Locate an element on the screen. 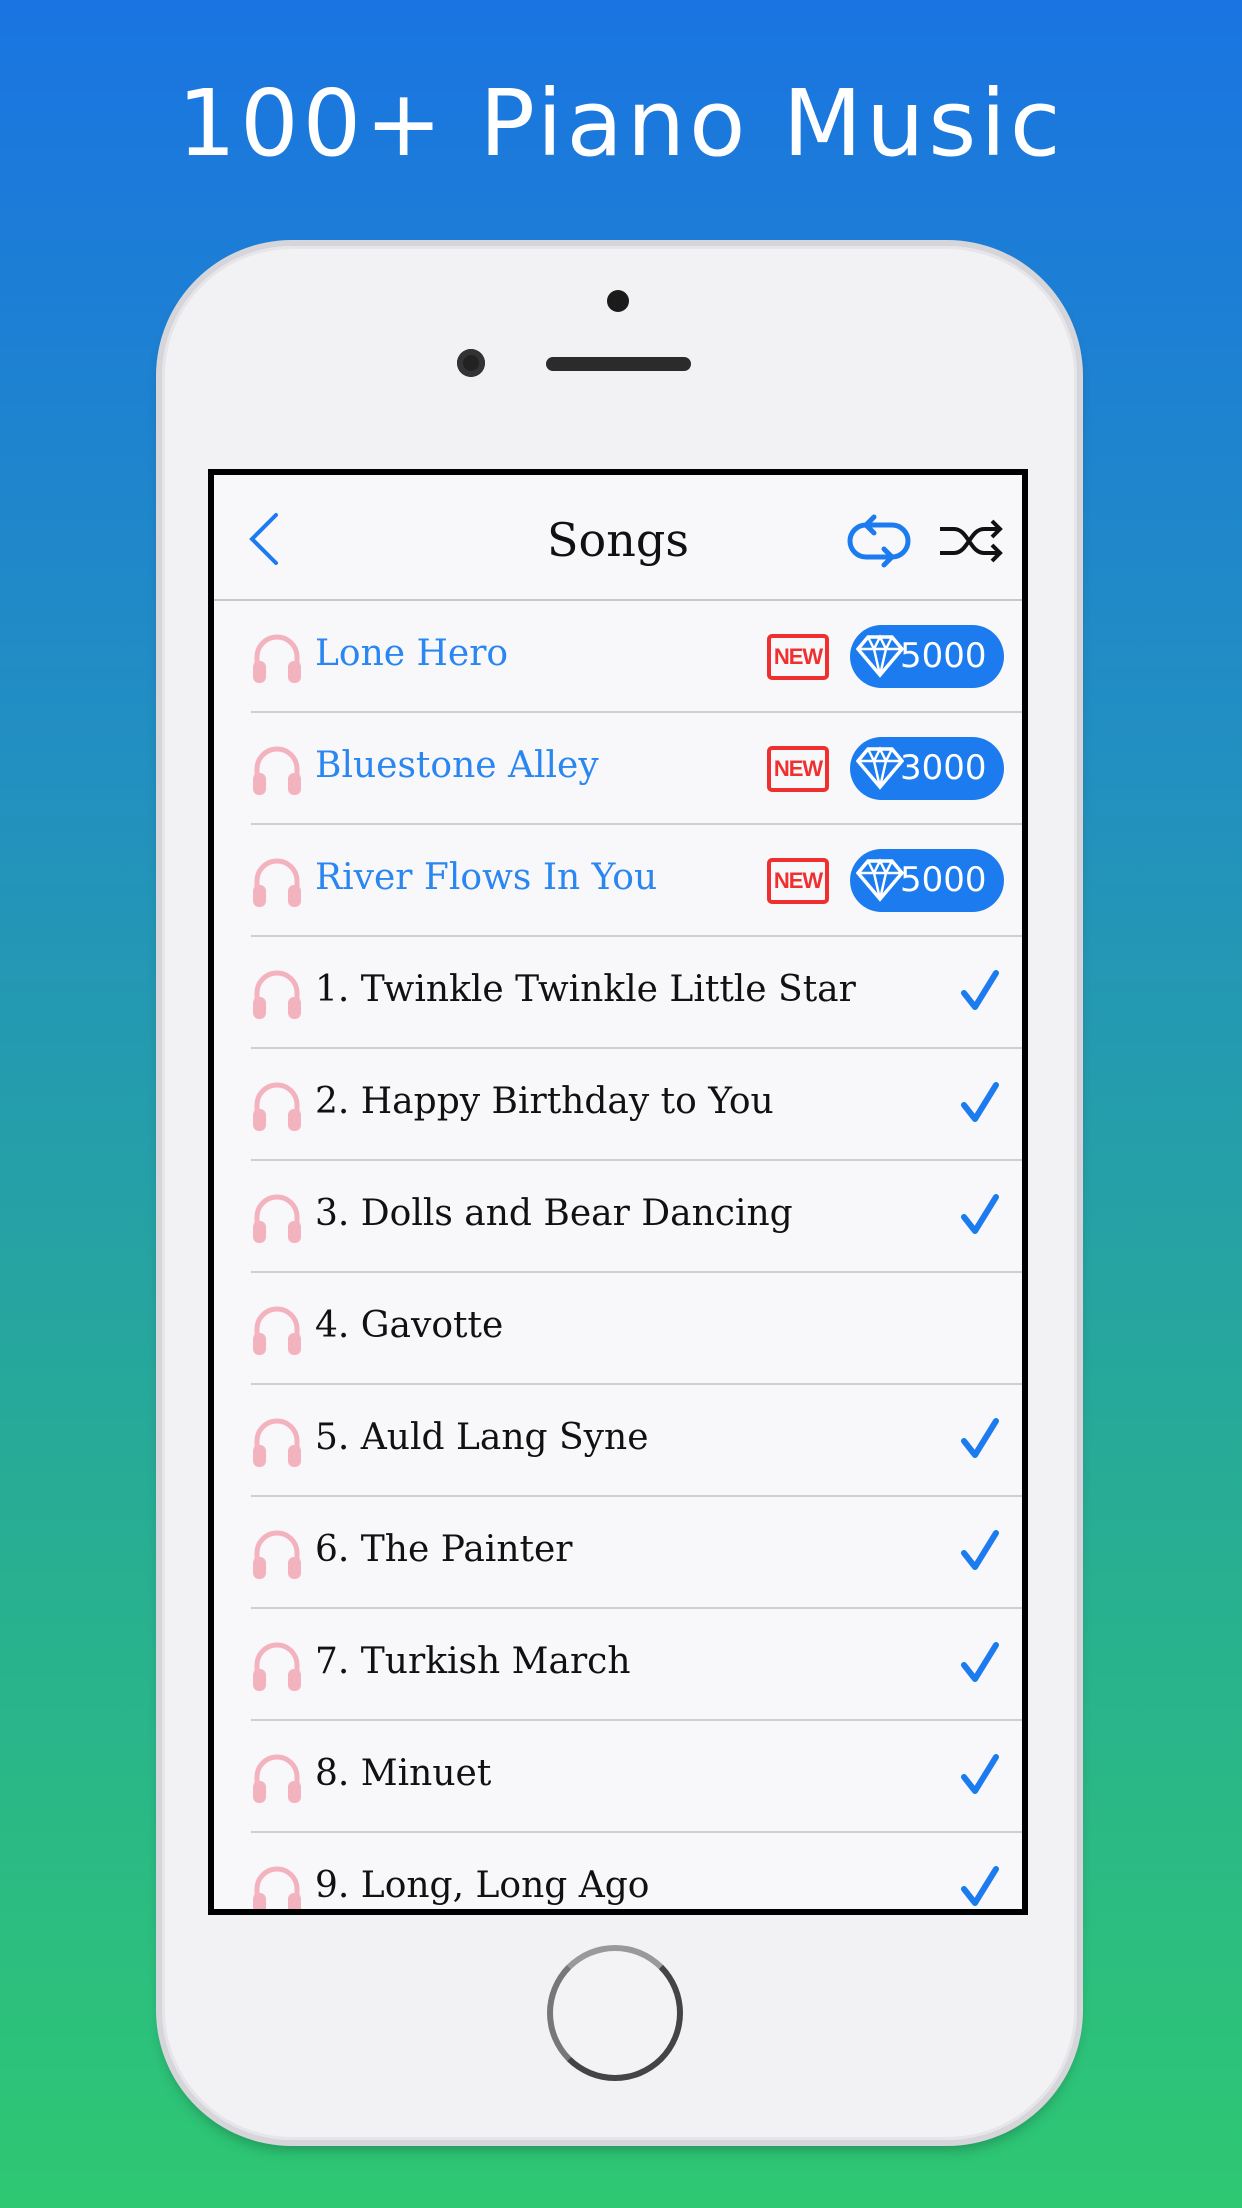  song-title: River Flows In You is located at coordinates (486, 877).